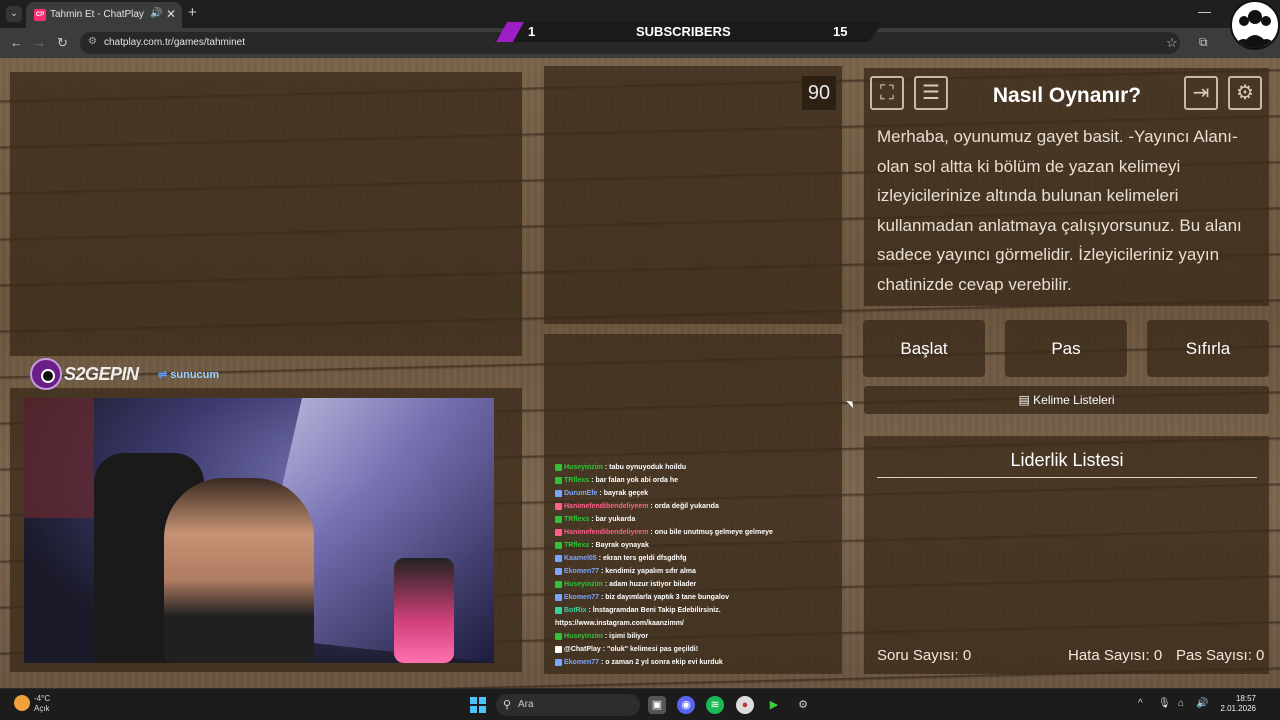 The width and height of the screenshot is (1280, 720). What do you see at coordinates (803, 705) in the screenshot?
I see `settings-gear-icon: ⚙` at bounding box center [803, 705].